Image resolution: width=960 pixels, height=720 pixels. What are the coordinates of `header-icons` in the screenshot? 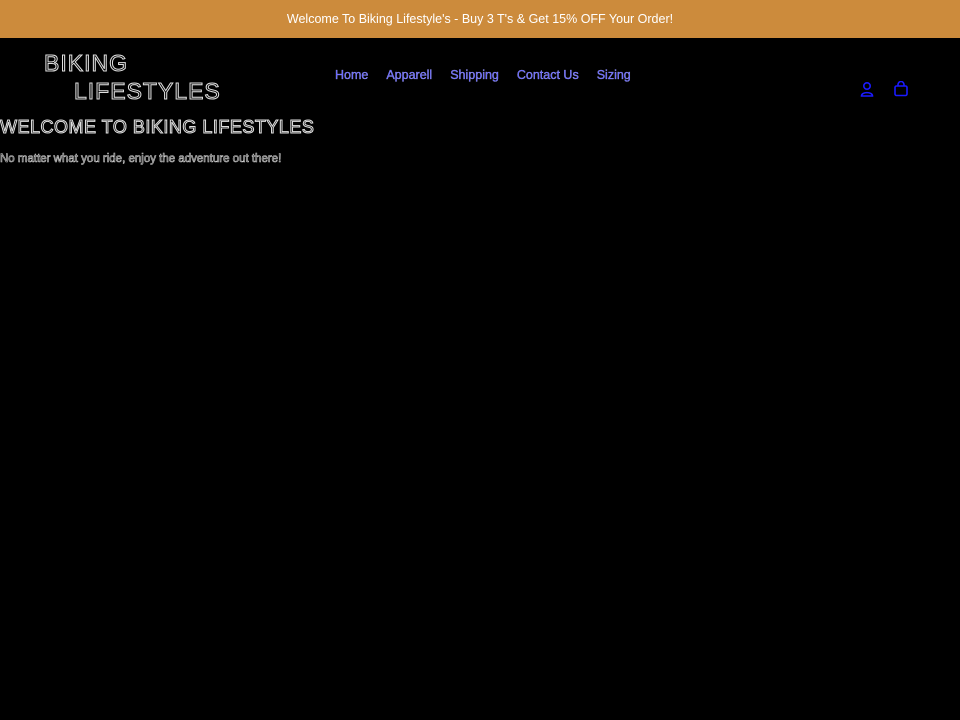 It's located at (884, 89).